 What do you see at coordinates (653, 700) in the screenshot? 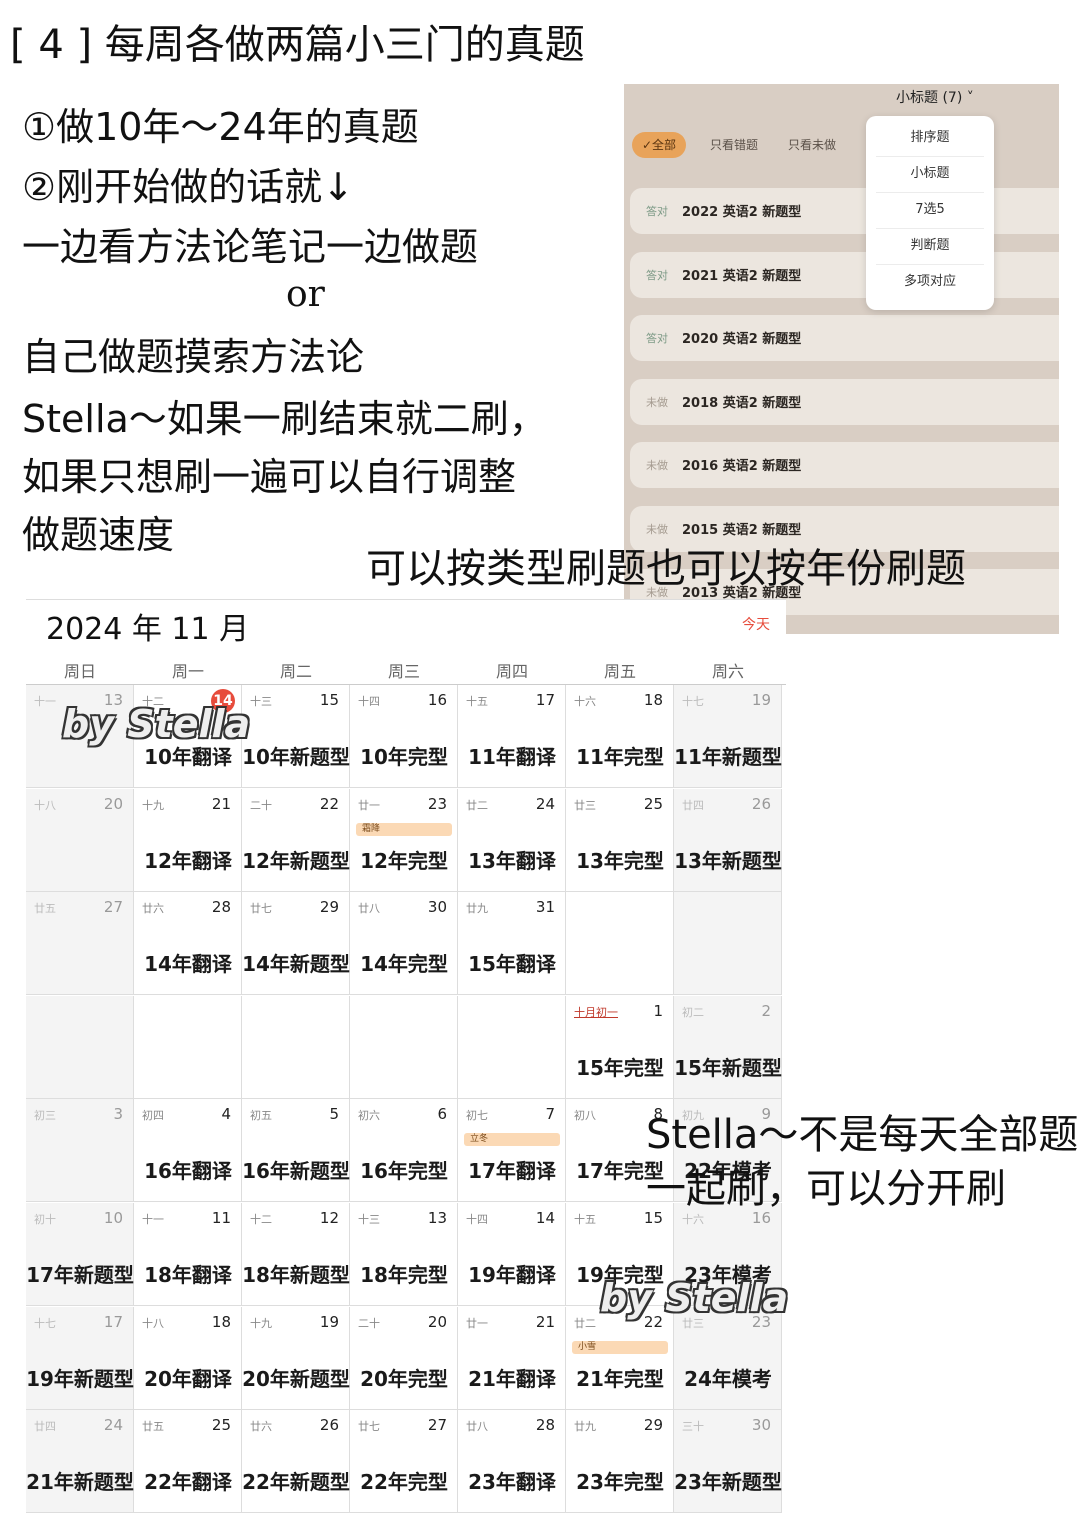
I see `day-number: 18` at bounding box center [653, 700].